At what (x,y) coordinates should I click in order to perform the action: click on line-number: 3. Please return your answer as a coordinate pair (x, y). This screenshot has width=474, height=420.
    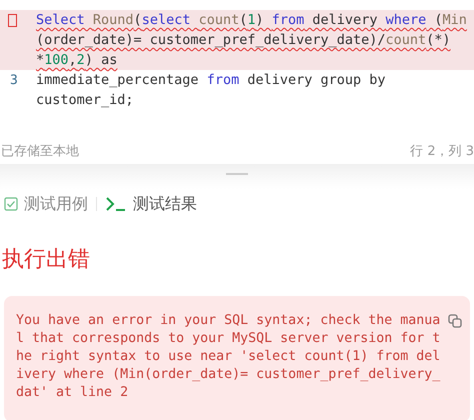
    Looking at the image, I should click on (13, 80).